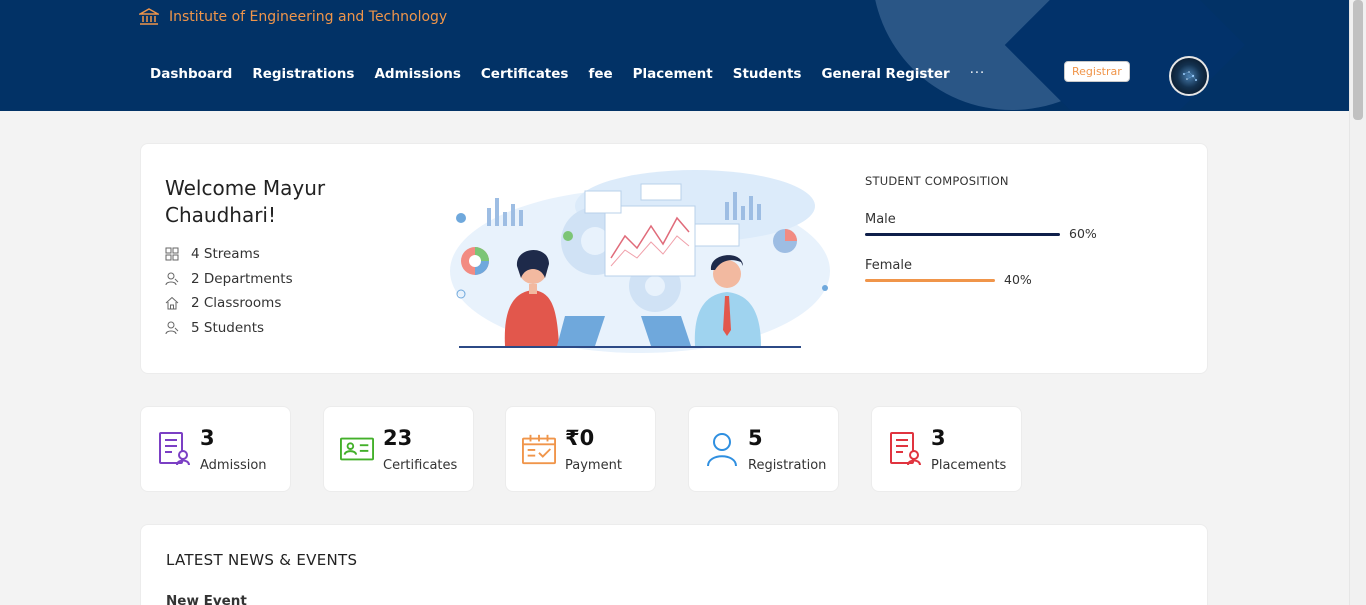 The image size is (1366, 605). Describe the element at coordinates (580, 438) in the screenshot. I see `payment-amount: ₹0` at that location.